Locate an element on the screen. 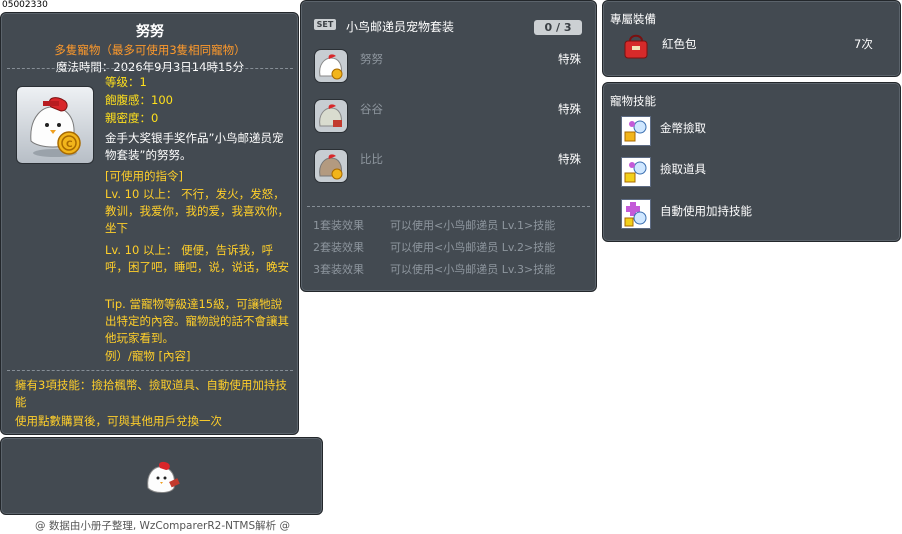  item-tag: 多隻寵物（最多可使用3隻相同寵物） is located at coordinates (150, 50).